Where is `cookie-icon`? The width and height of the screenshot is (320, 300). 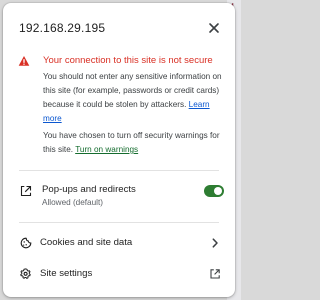 cookie-icon is located at coordinates (26, 243).